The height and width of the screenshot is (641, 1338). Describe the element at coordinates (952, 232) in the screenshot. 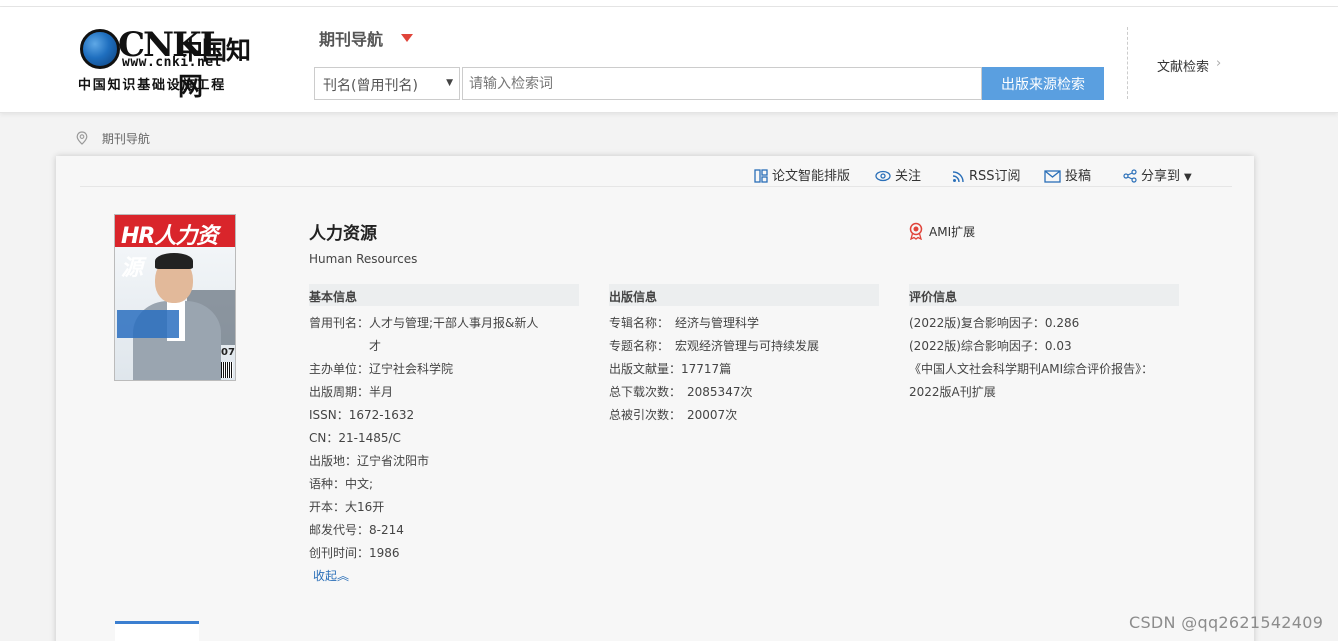

I see `ami-badge-label: AMI扩展` at that location.